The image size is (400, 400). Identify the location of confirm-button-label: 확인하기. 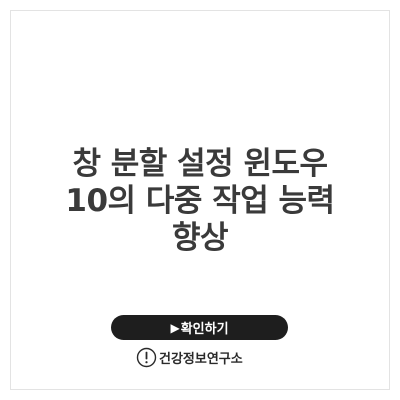
(204, 329).